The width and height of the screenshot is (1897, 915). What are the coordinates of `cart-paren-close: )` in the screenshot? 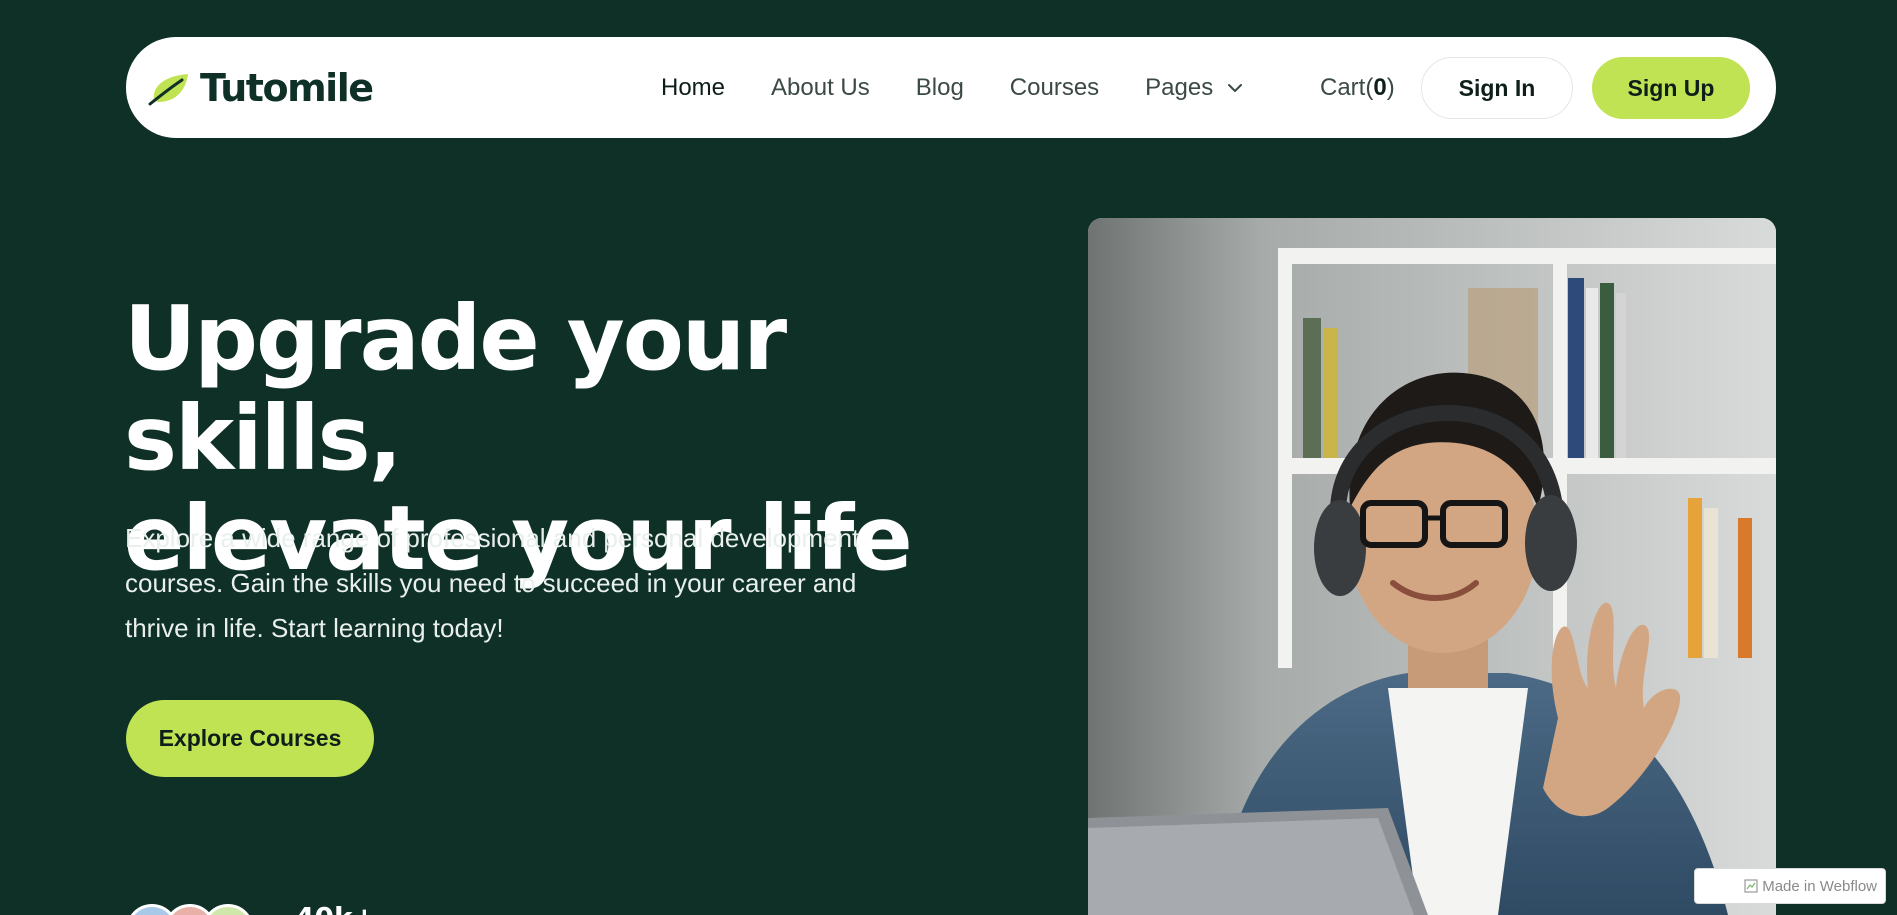 It's located at (1390, 87).